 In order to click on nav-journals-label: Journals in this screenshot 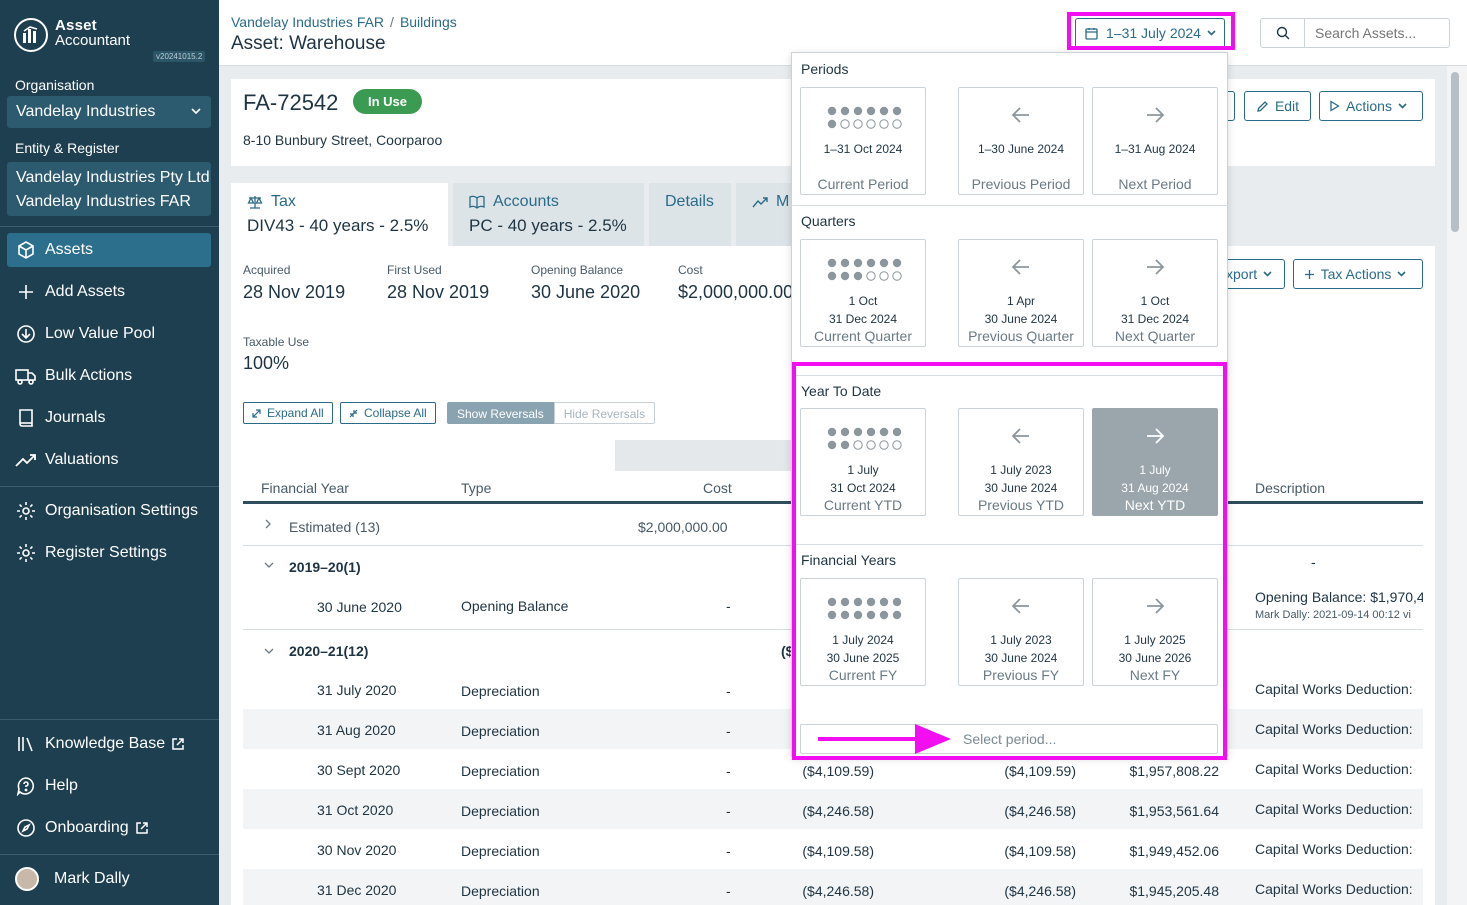, I will do `click(75, 417)`.